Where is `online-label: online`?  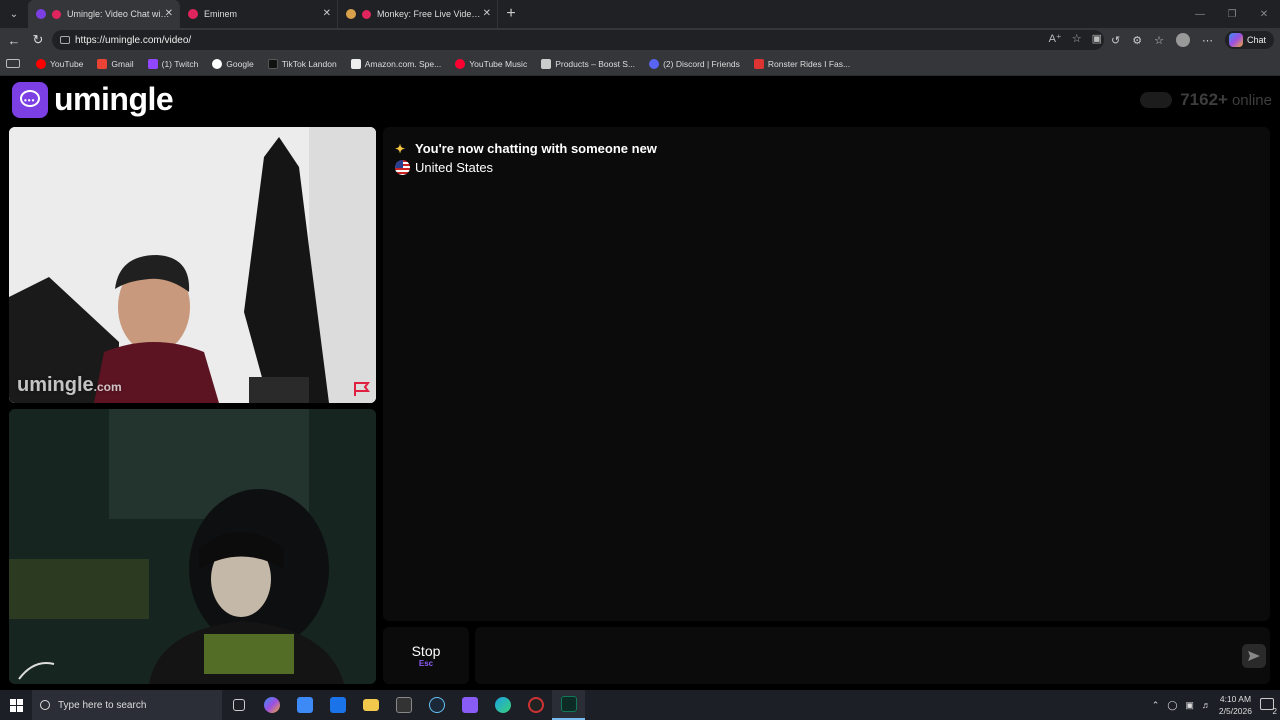 online-label: online is located at coordinates (1251, 100).